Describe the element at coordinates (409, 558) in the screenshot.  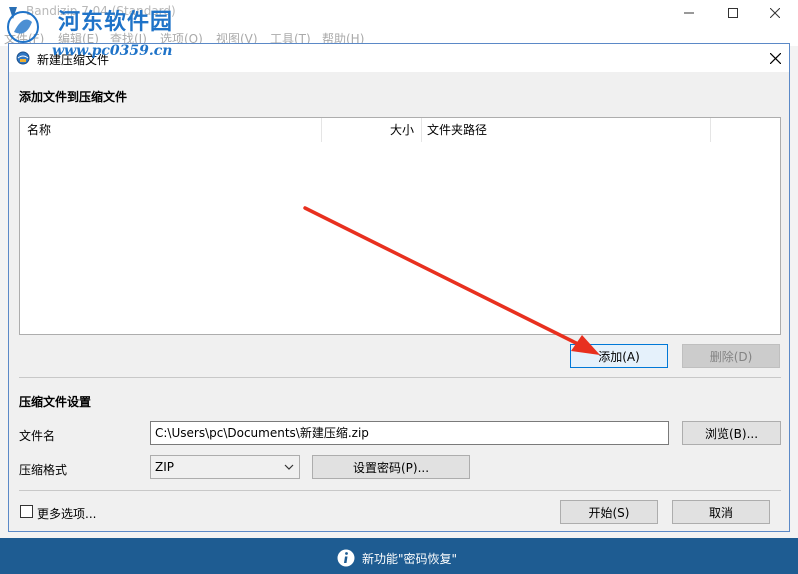
I see `status-message: 新功能"密码恢复"` at that location.